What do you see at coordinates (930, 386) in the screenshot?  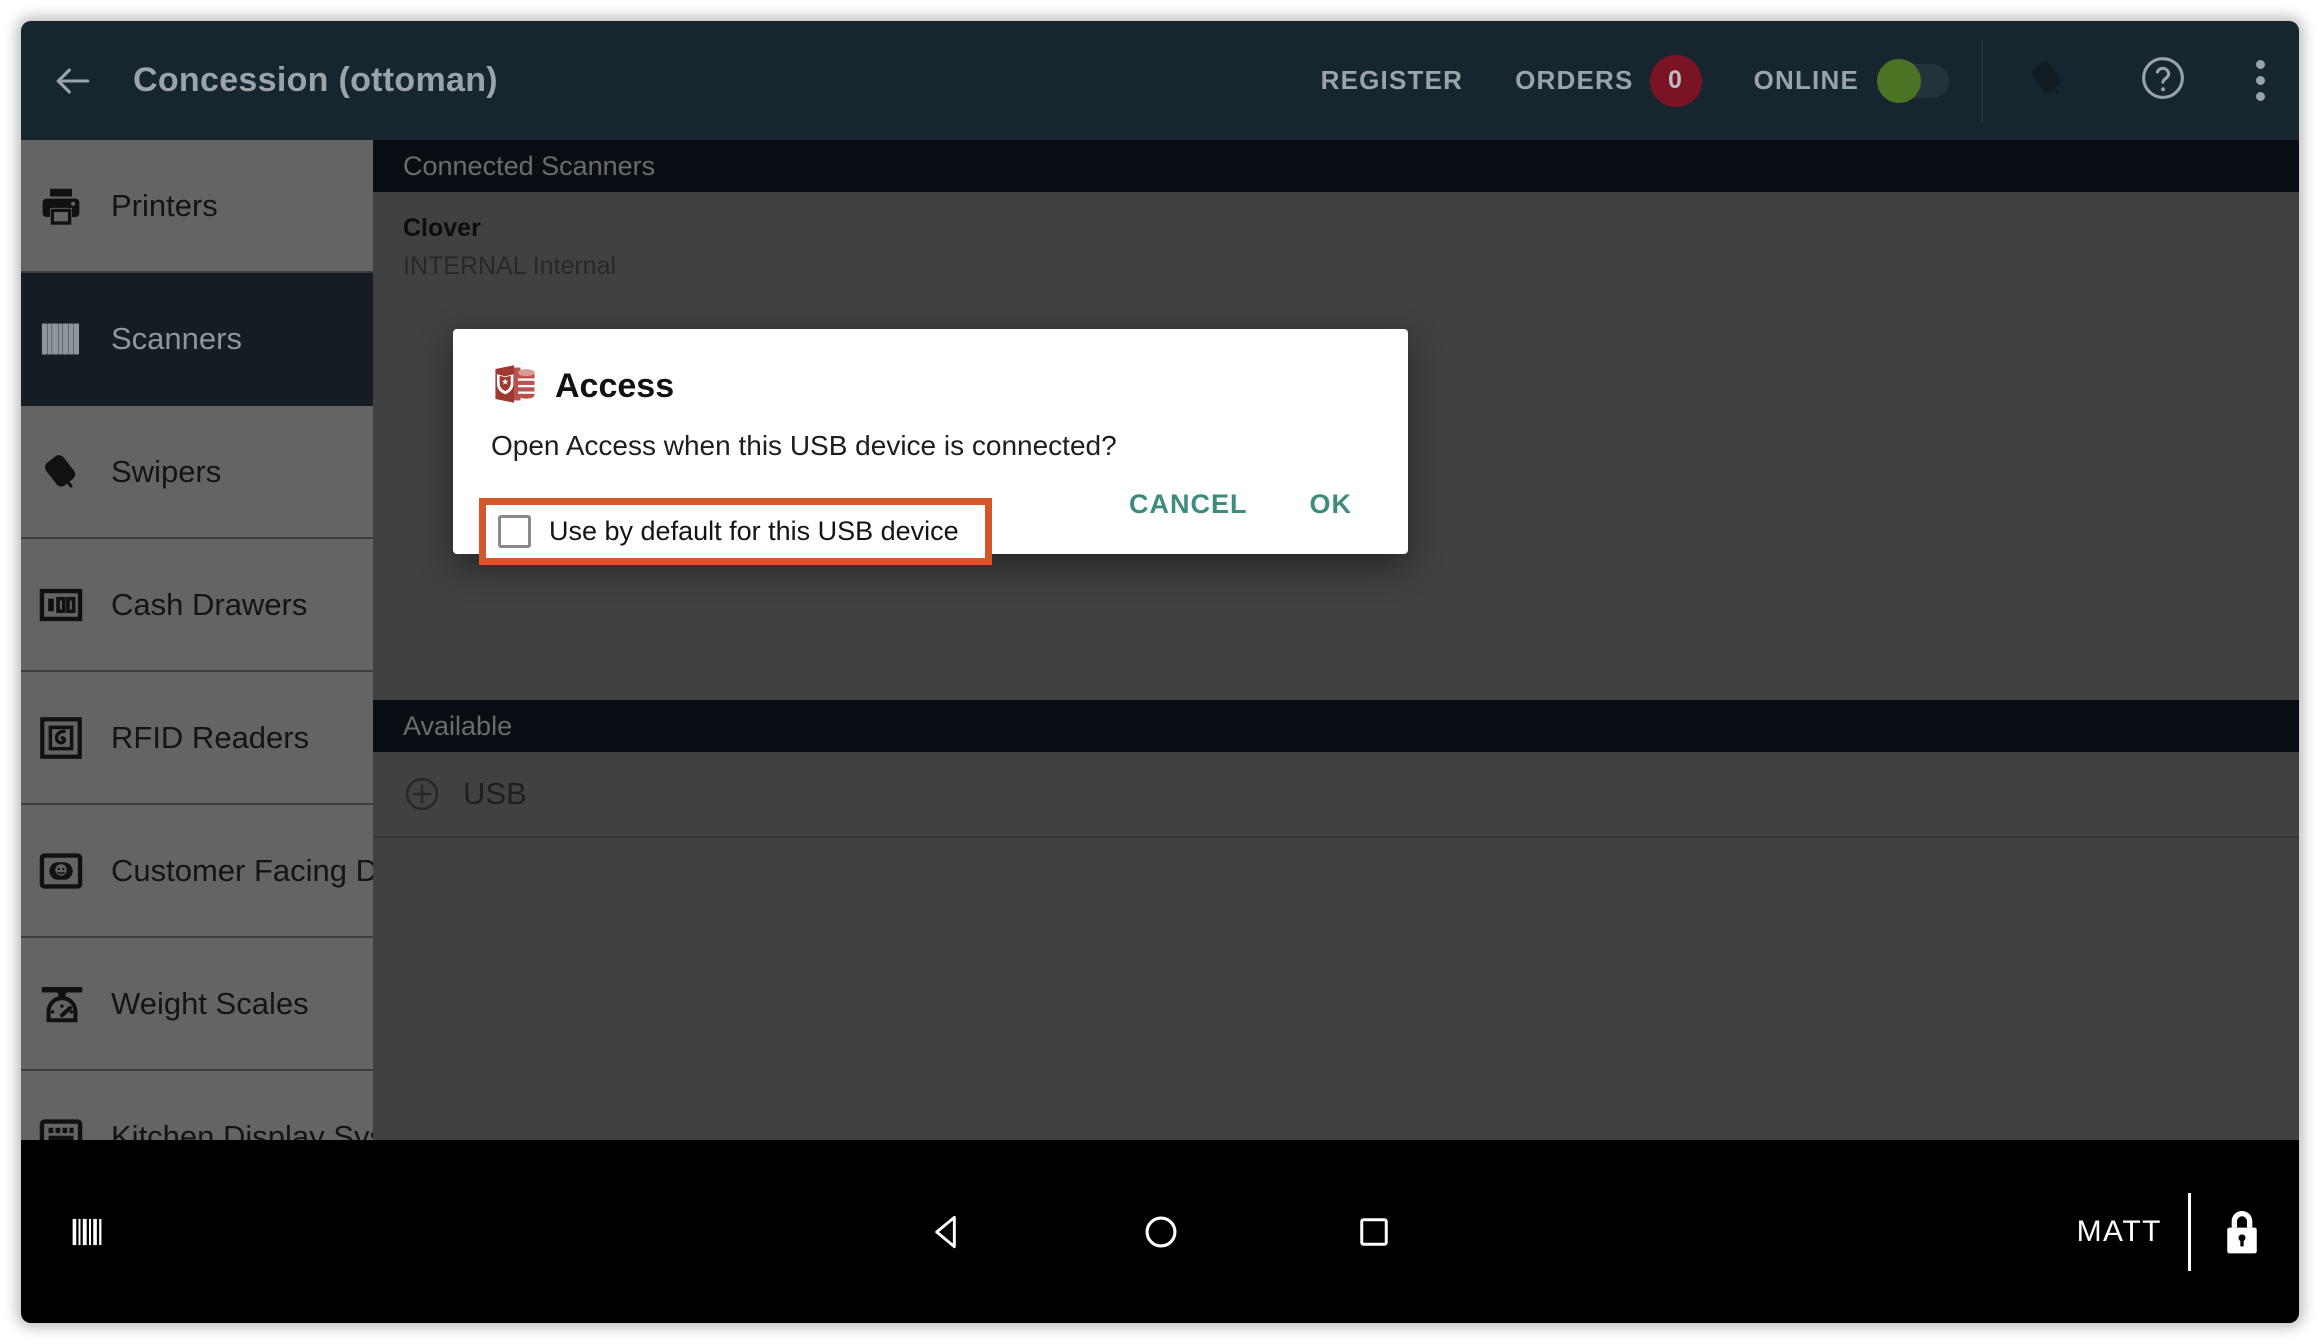 I see `dialog-header: Access` at bounding box center [930, 386].